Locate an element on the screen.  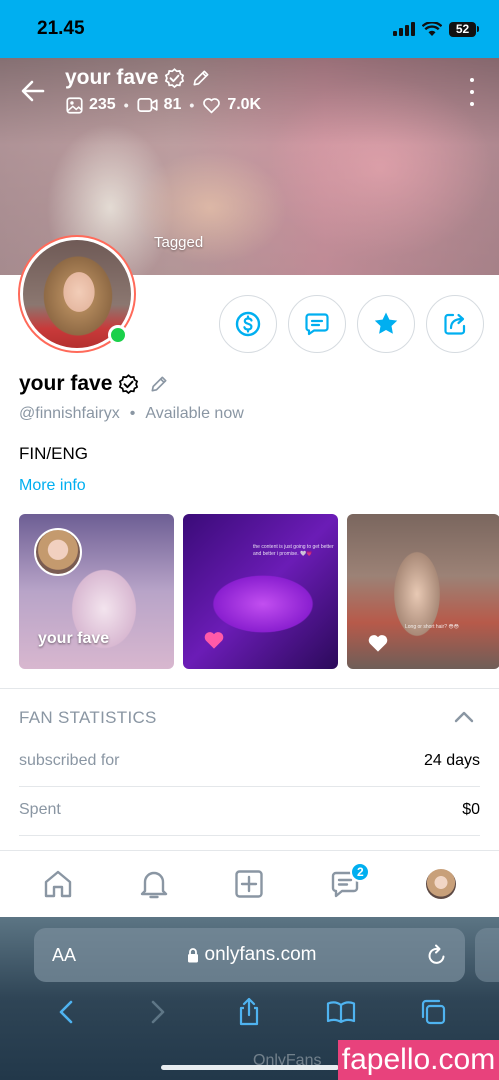
fan-statistics-heading: FAN STATISTICS is located at coordinates (88, 717).